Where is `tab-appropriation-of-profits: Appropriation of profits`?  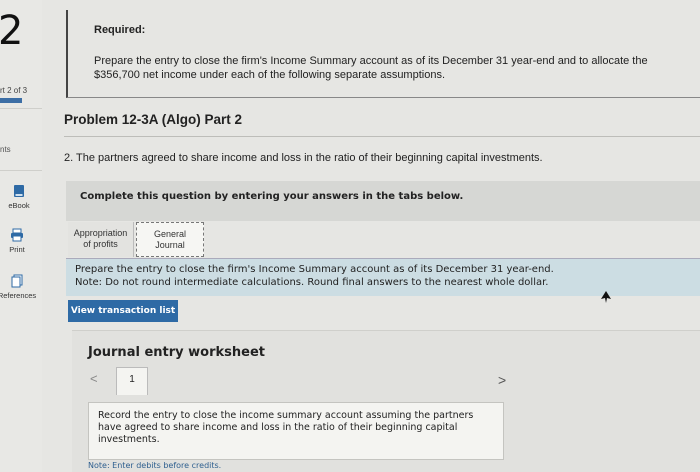 tab-appropriation-of-profits: Appropriation of profits is located at coordinates (101, 239).